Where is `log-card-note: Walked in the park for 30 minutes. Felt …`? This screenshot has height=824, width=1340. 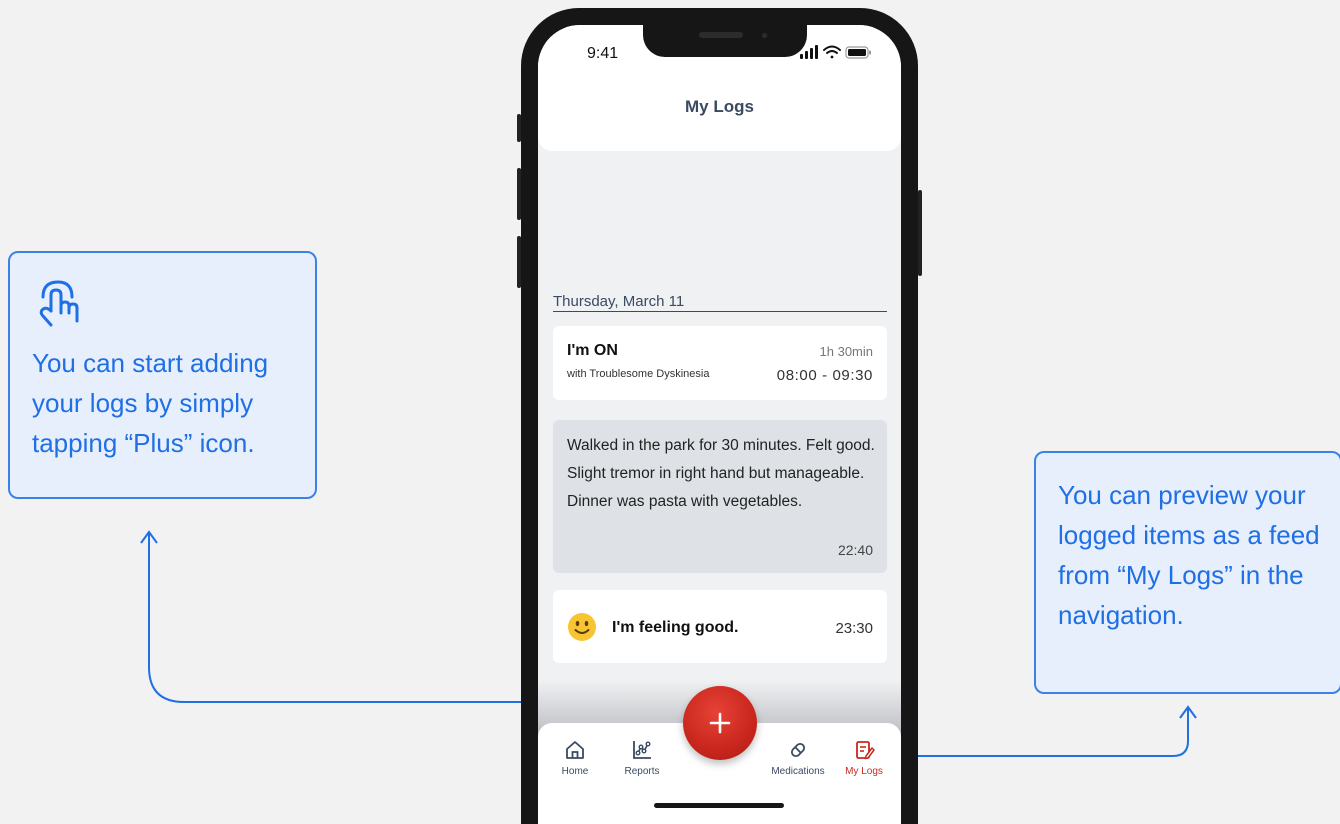 log-card-note: Walked in the park for 30 minutes. Felt … is located at coordinates (720, 496).